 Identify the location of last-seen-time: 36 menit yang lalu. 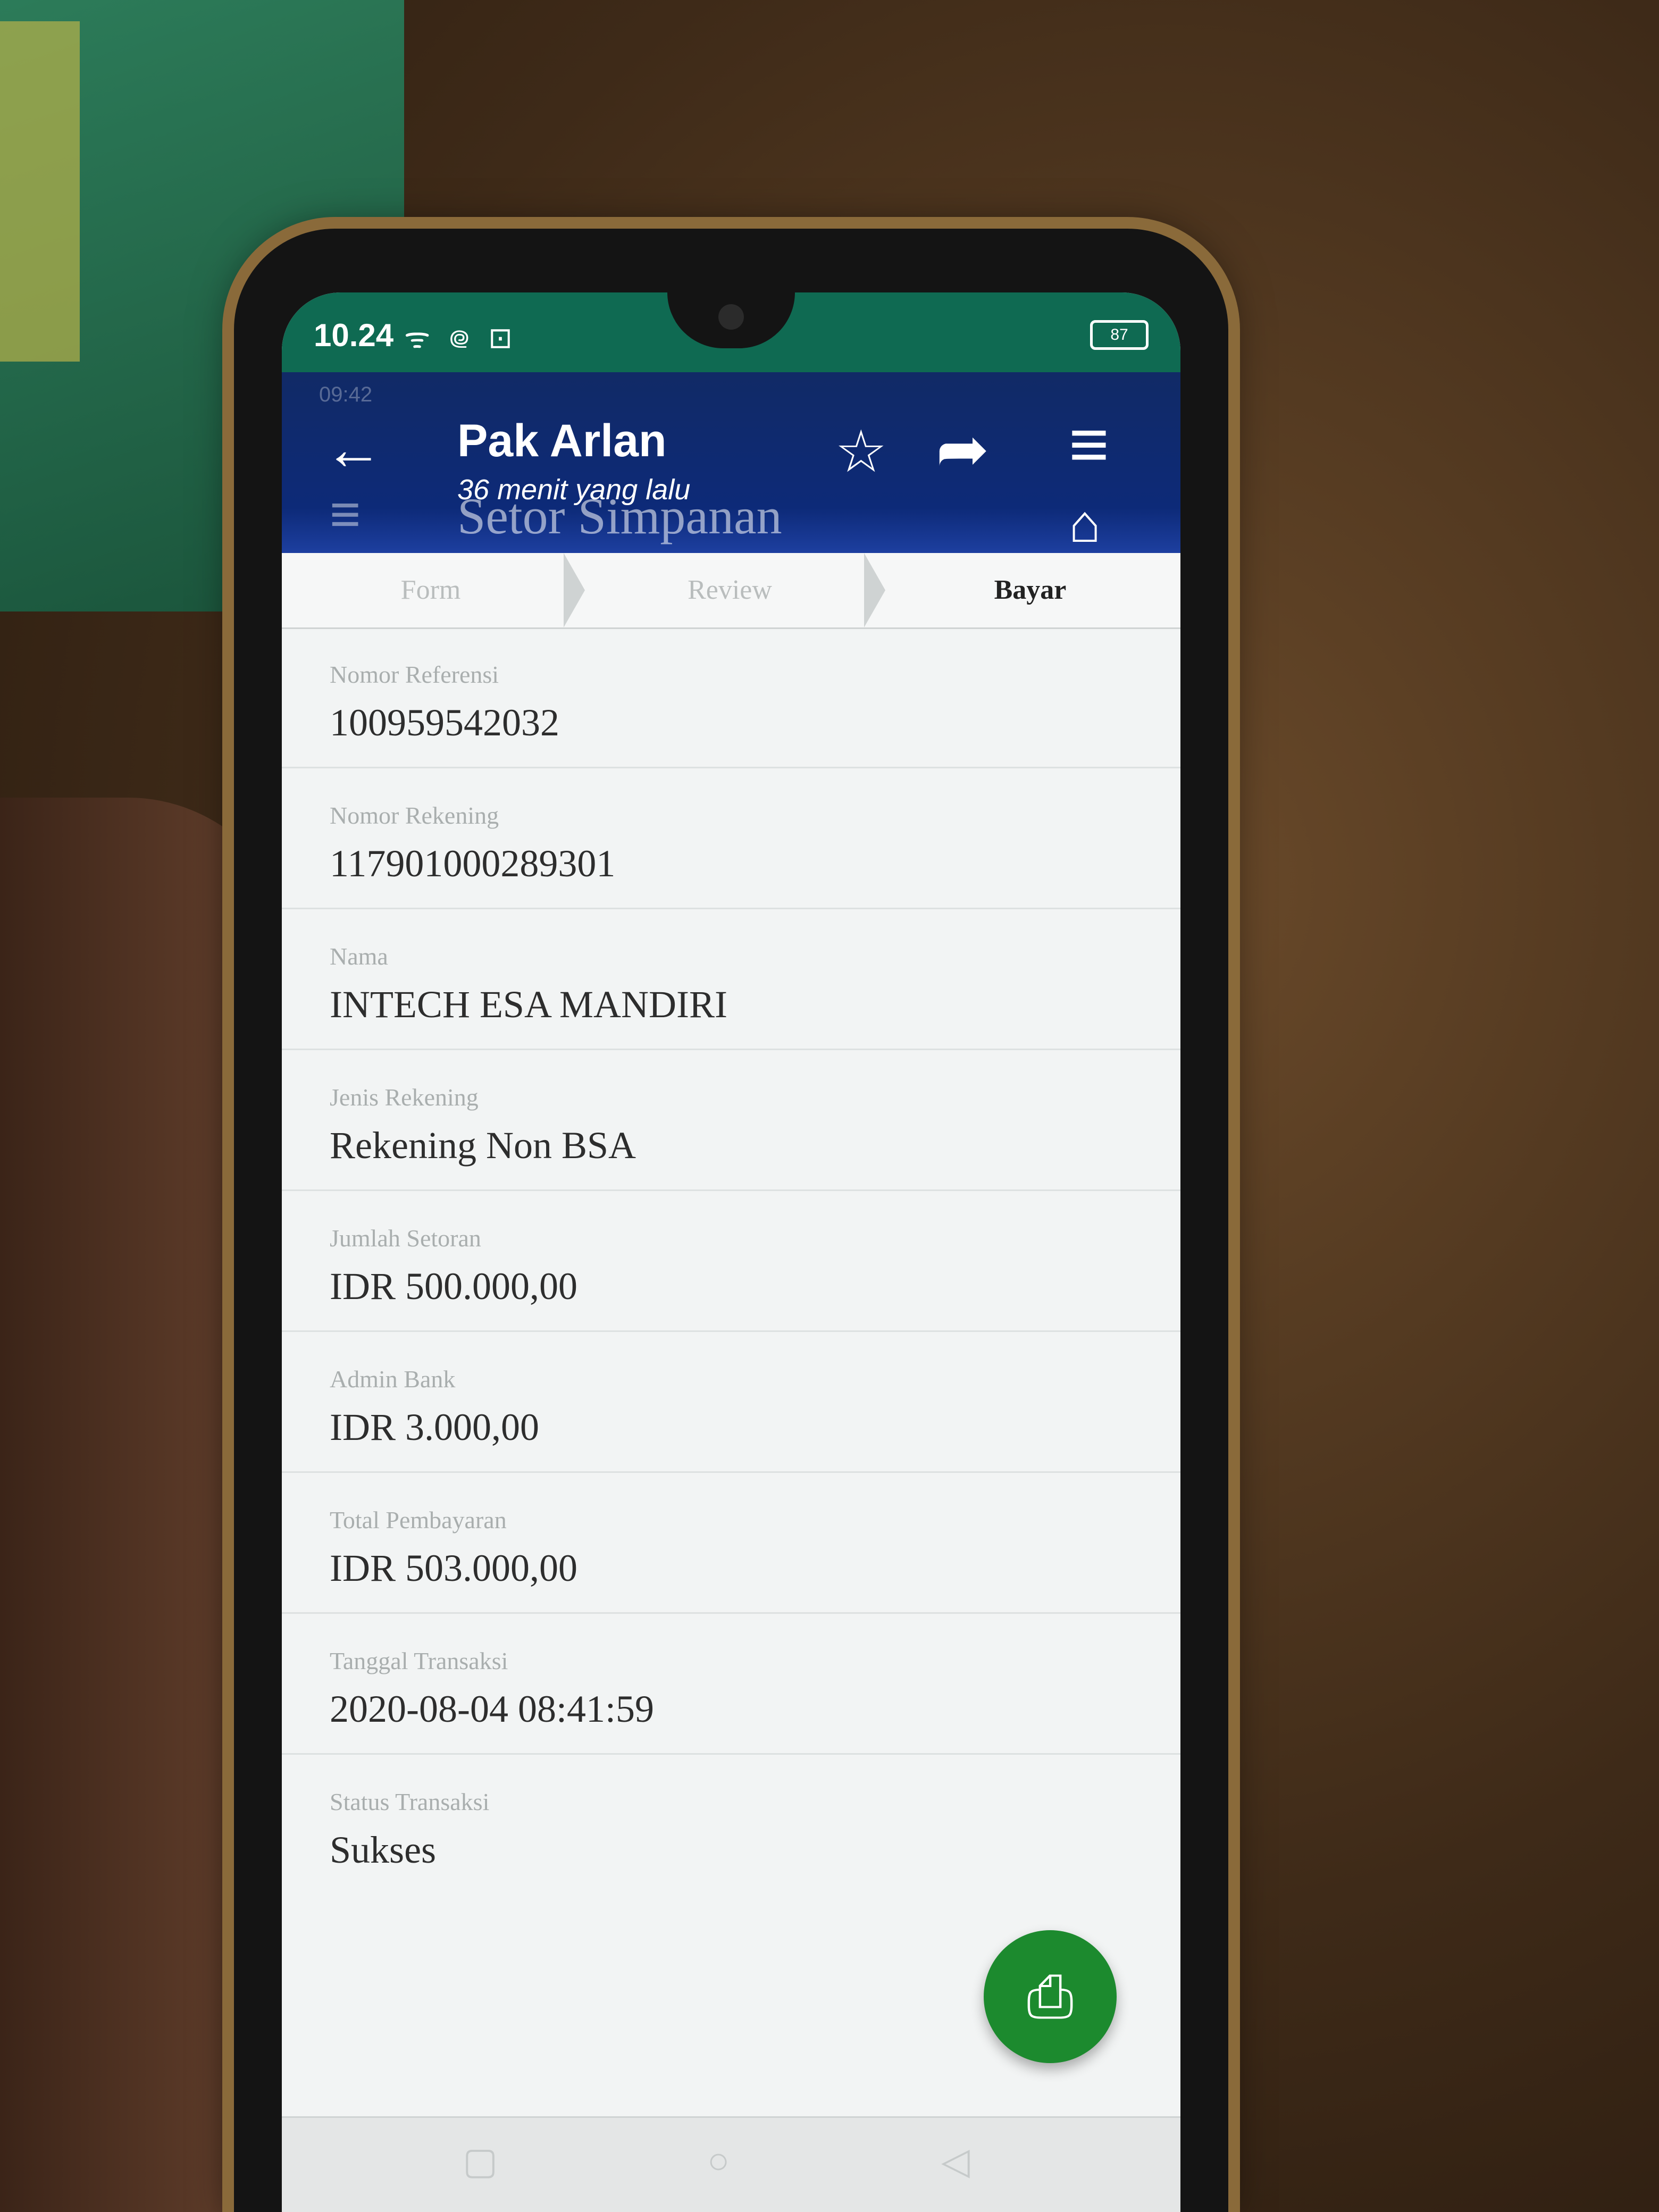
(574, 490).